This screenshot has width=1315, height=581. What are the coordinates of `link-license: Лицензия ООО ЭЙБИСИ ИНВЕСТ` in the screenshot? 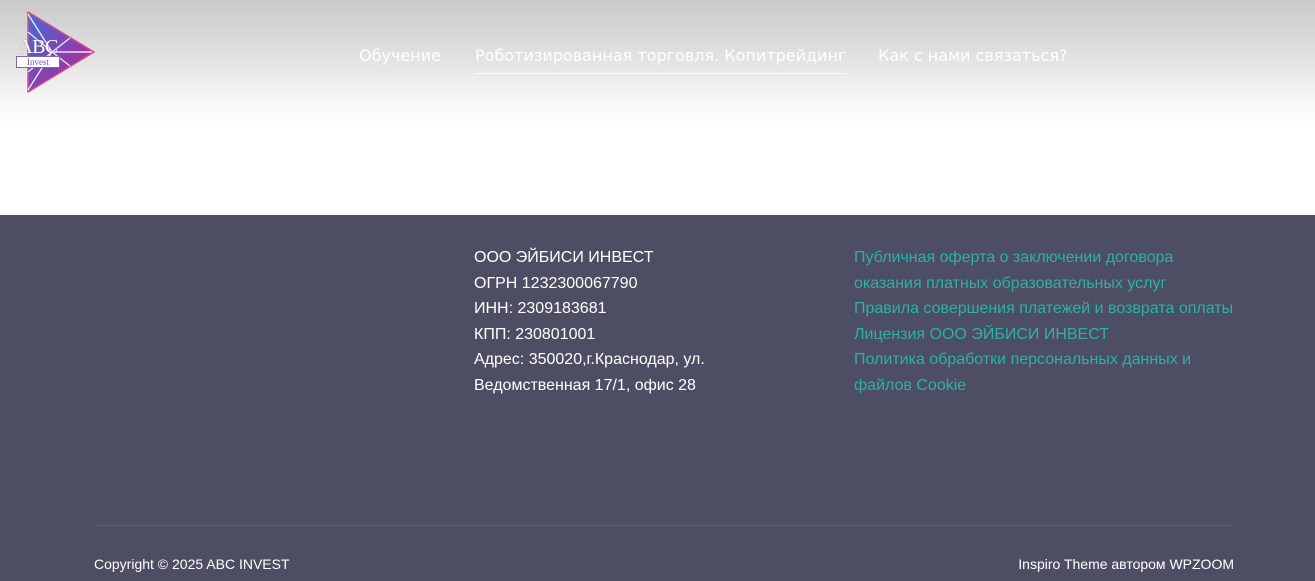 It's located at (1054, 335).